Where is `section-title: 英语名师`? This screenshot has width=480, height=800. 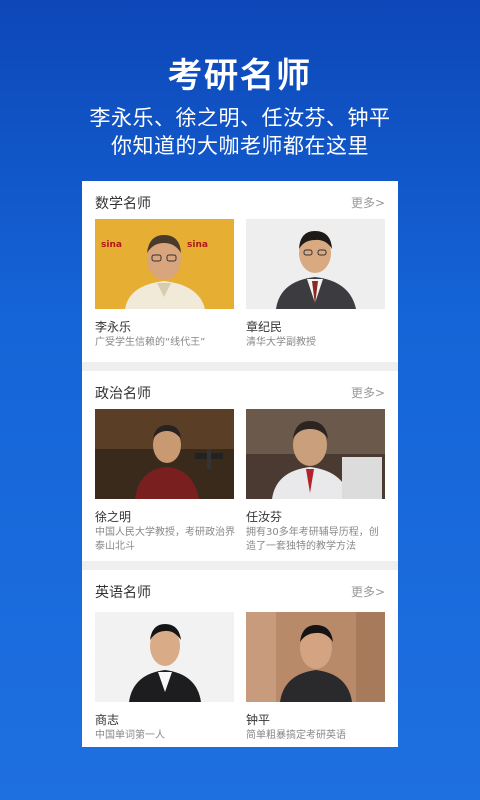 section-title: 英语名师 is located at coordinates (123, 593).